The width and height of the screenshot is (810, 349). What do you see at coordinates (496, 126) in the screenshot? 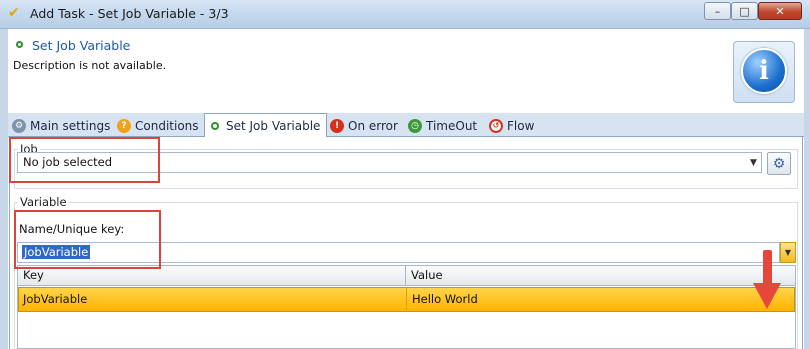
I see `flow-icon: ↺` at bounding box center [496, 126].